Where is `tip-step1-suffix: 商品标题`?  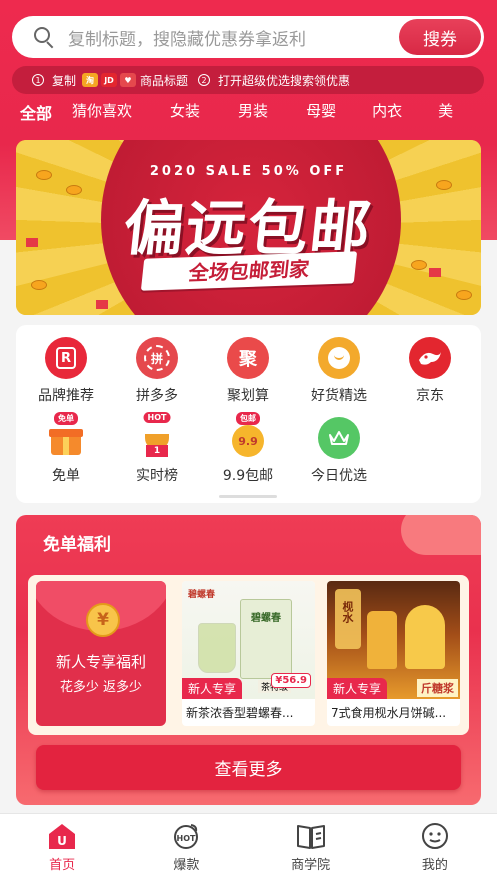 tip-step1-suffix: 商品标题 is located at coordinates (164, 80).